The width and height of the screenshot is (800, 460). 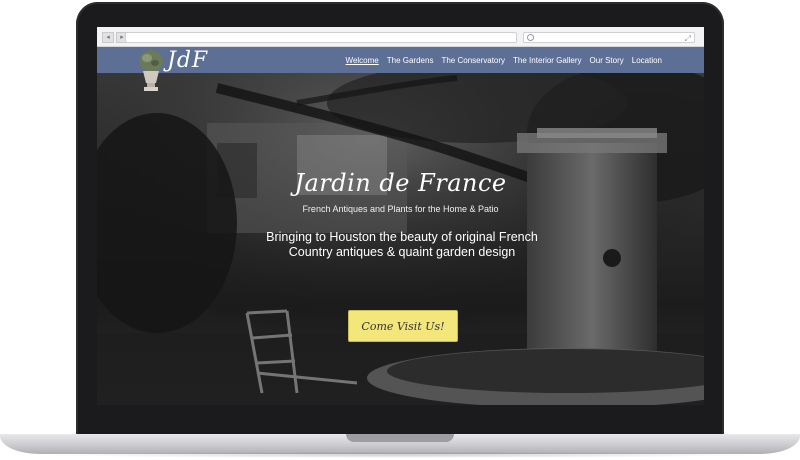 I want to click on laptop-shadow, so click(x=400, y=455).